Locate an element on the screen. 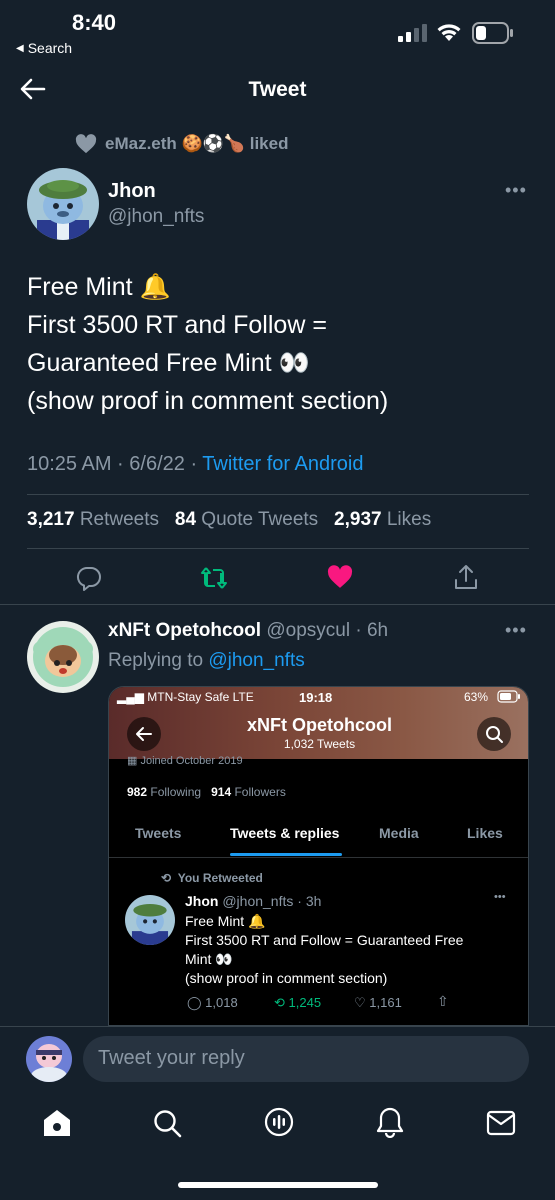  image-profile-name: xNFt Opetohcool is located at coordinates (319, 725).